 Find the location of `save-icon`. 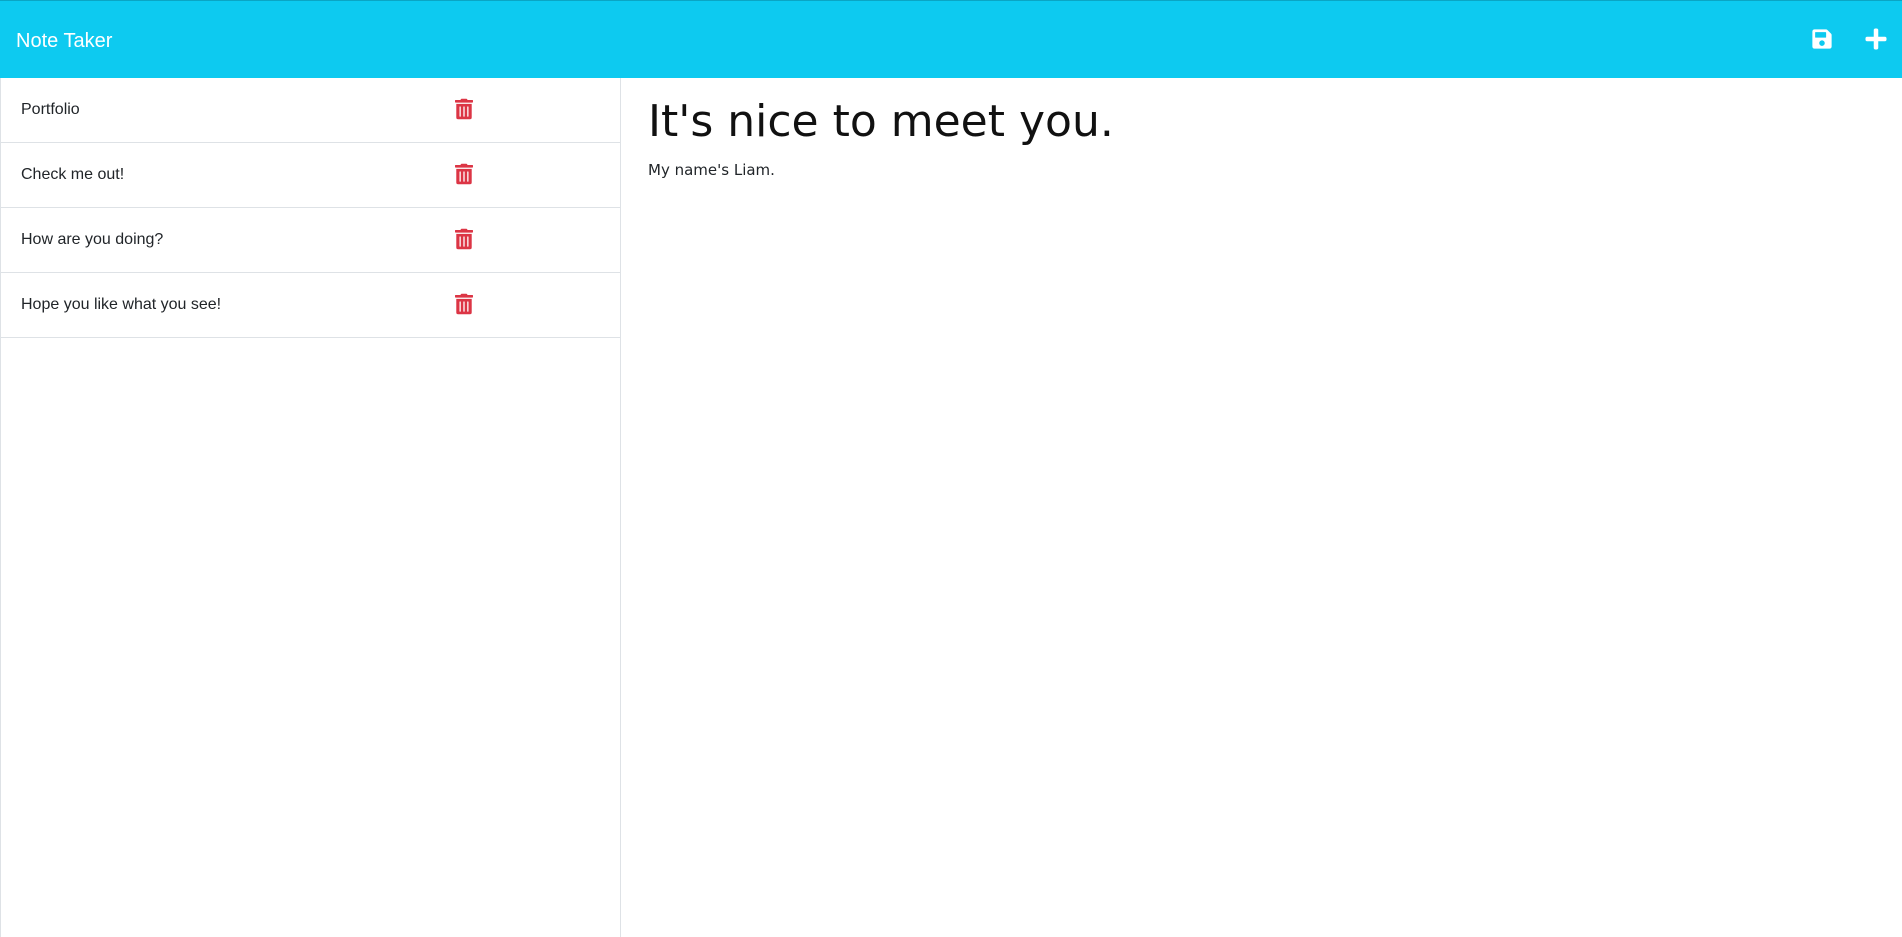

save-icon is located at coordinates (1822, 39).